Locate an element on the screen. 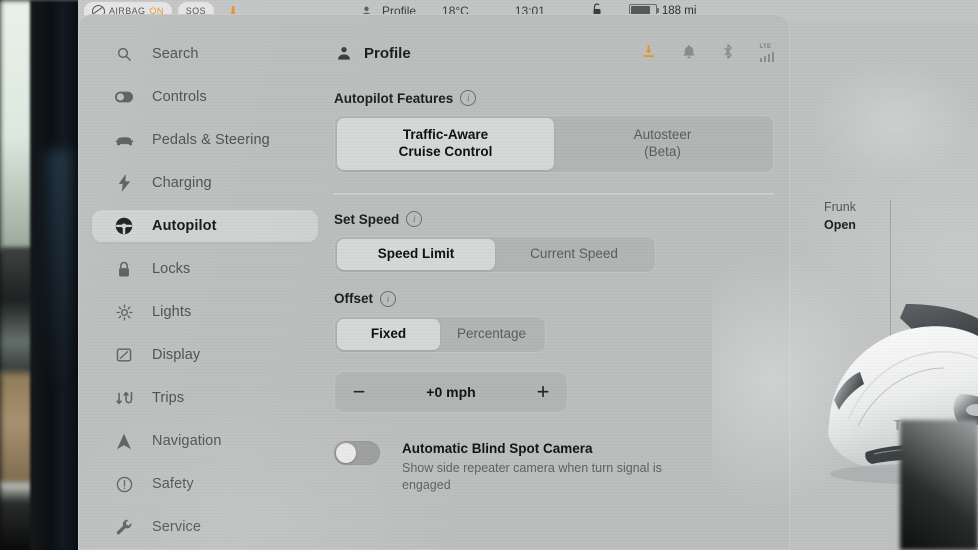 Image resolution: width=978 pixels, height=550 pixels. sidebar-item-label: Lights is located at coordinates (172, 312).